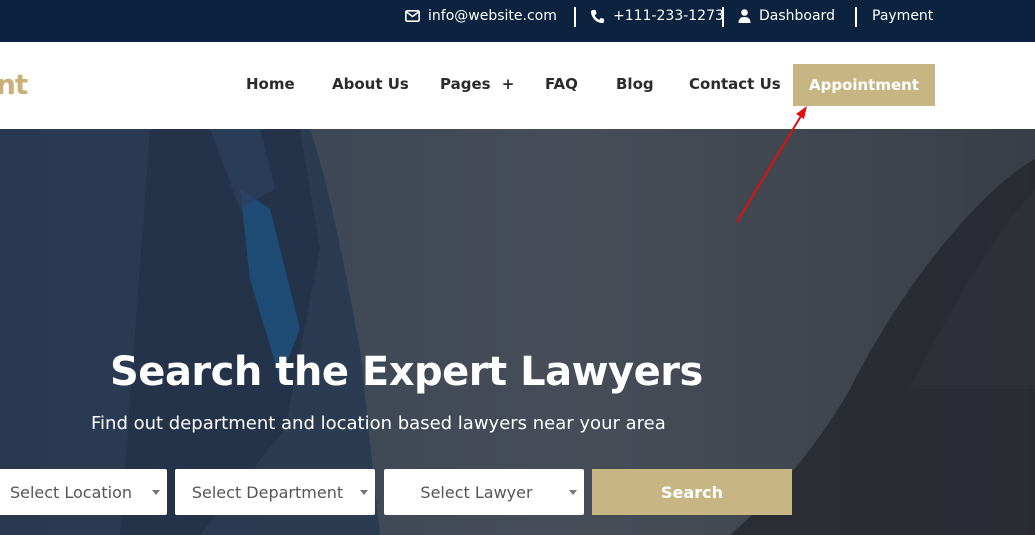  Describe the element at coordinates (270, 84) in the screenshot. I see `nav-home: Home` at that location.